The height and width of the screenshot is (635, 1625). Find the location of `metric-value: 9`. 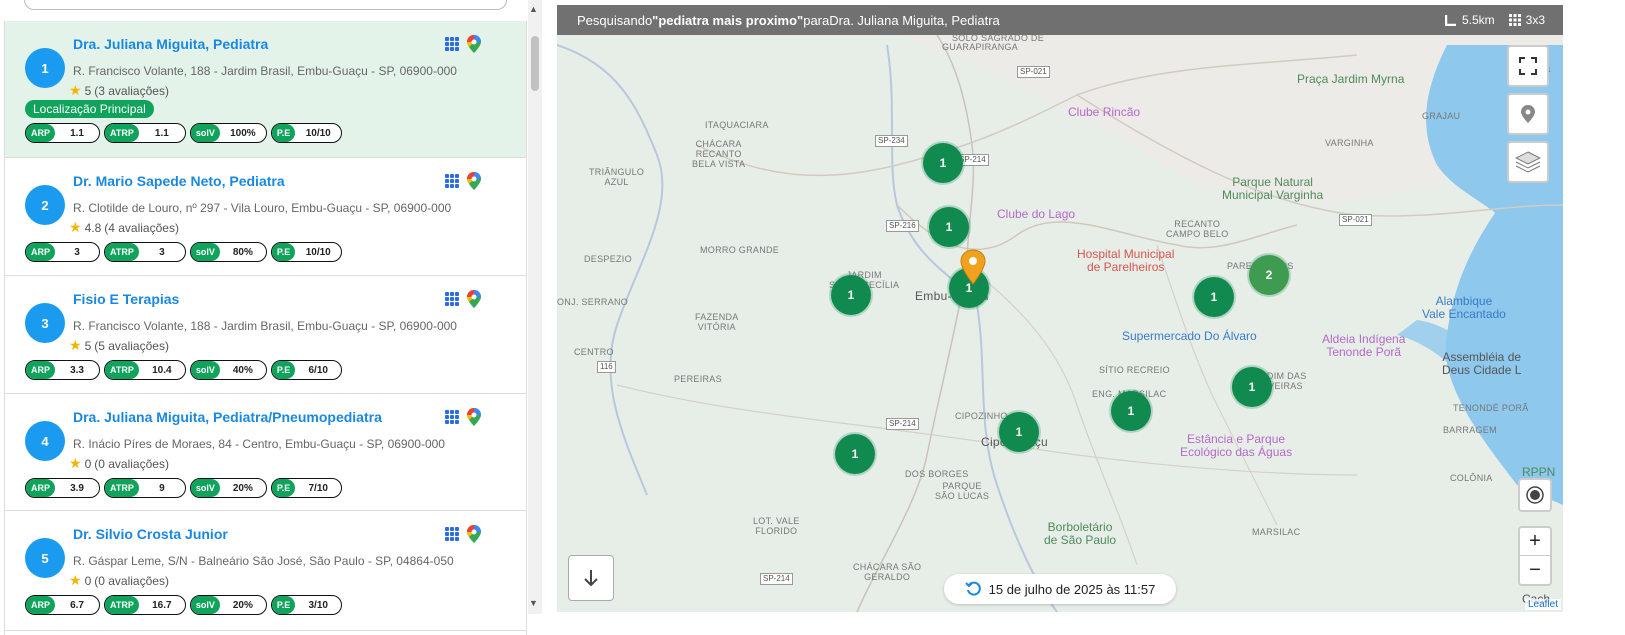

metric-value: 9 is located at coordinates (162, 488).